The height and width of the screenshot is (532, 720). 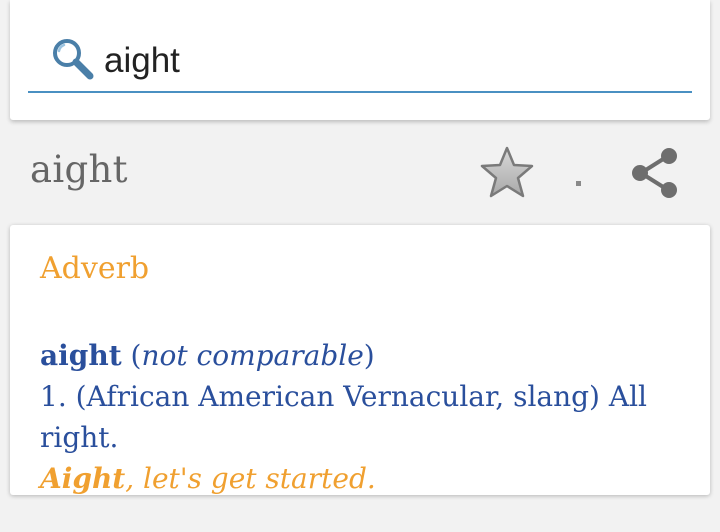 What do you see at coordinates (252, 355) in the screenshot?
I see `grammar-note: not comparable` at bounding box center [252, 355].